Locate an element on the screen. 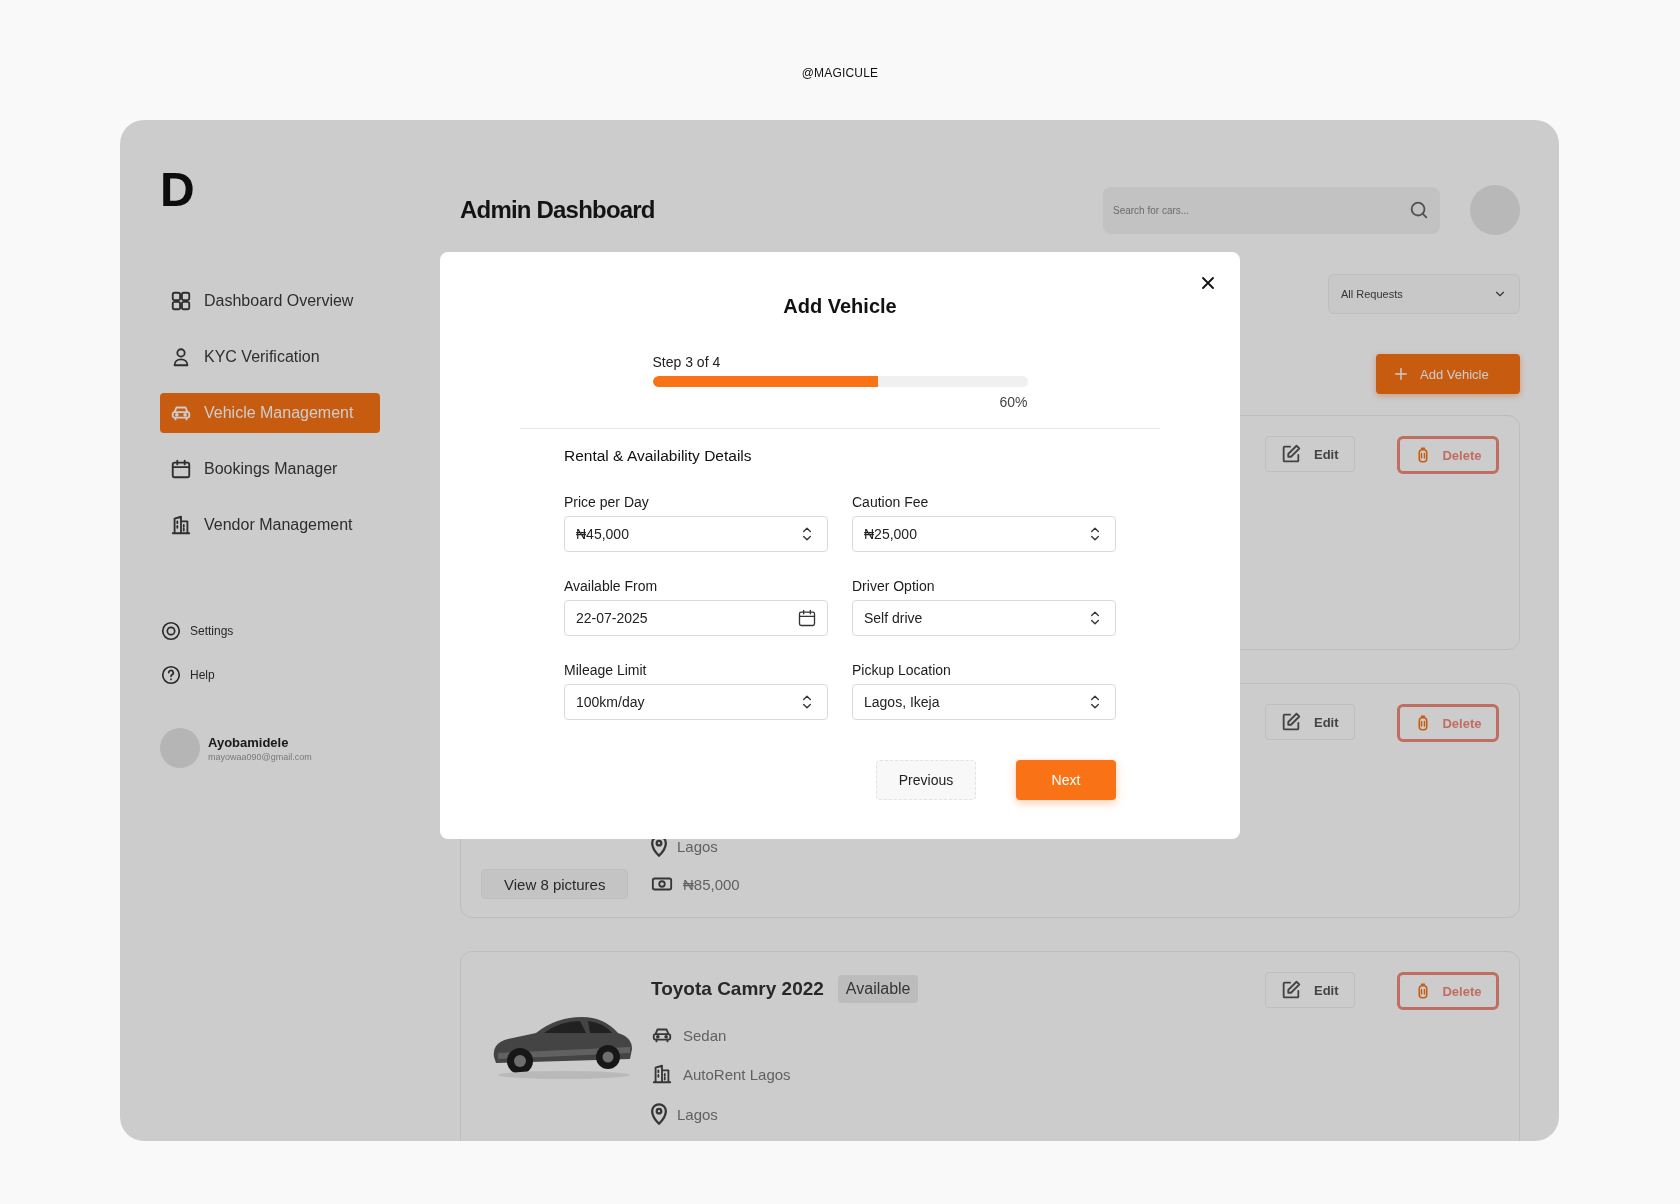 This screenshot has height=1204, width=1680. field-label: Price per Day is located at coordinates (607, 502).